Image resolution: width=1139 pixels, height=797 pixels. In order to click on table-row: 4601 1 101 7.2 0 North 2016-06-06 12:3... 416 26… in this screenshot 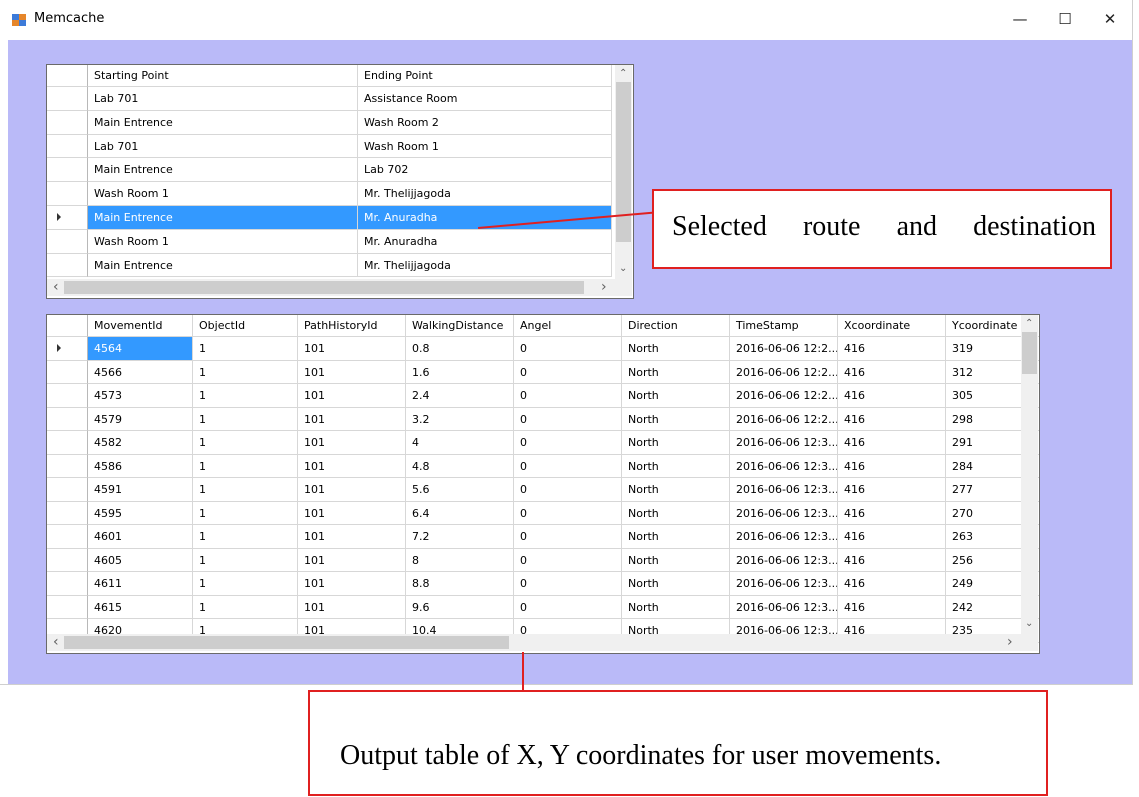, I will do `click(543, 537)`.